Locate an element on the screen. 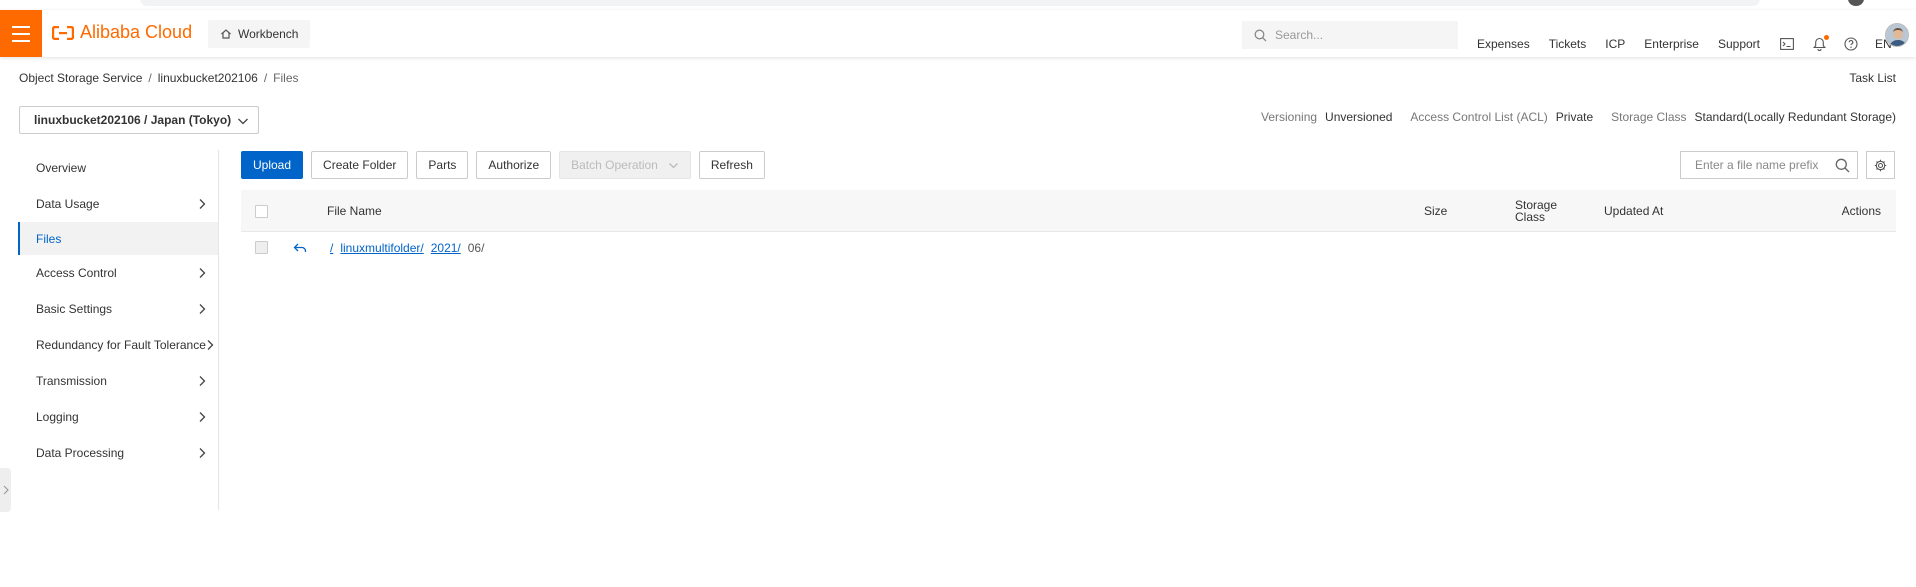 Image resolution: width=1916 pixels, height=587 pixels. select-all-checkbox is located at coordinates (261, 211).